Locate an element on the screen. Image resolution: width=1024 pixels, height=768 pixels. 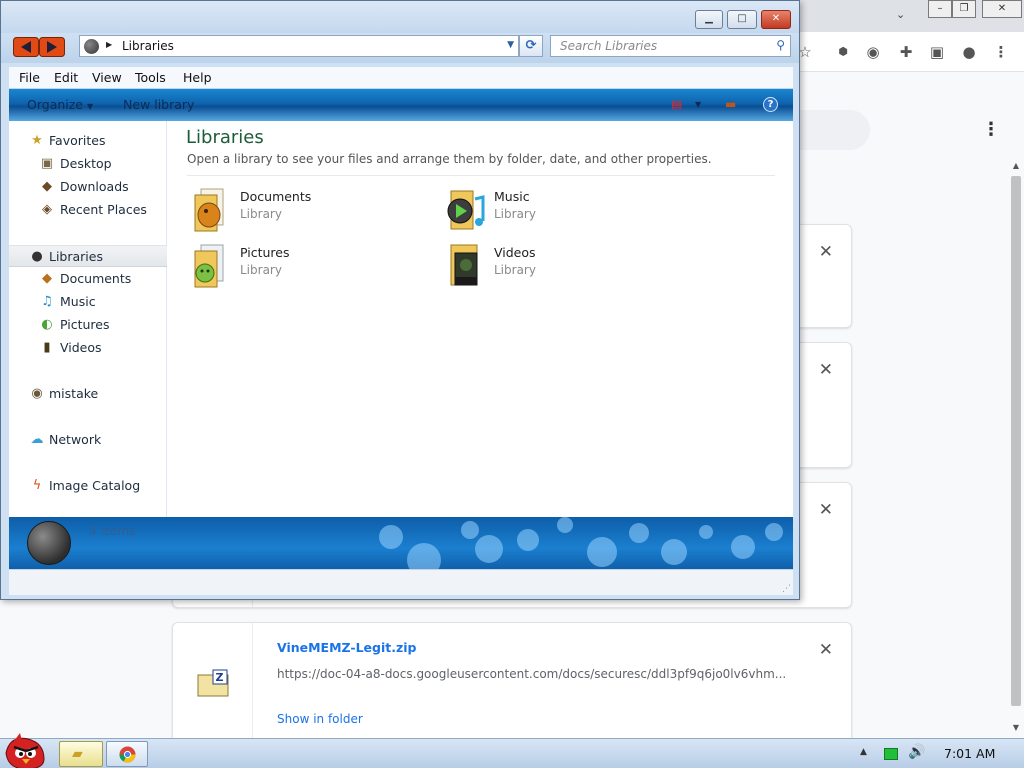
nav-desktop: ▣ Desktop is located at coordinates (88, 164).